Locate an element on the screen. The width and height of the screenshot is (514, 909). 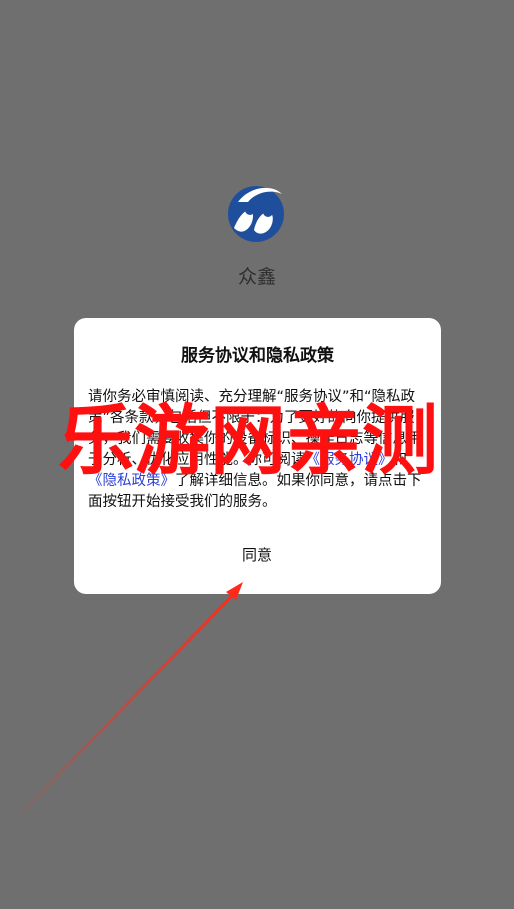
dialog-title: 服务协议和隐私政策 is located at coordinates (257, 356).